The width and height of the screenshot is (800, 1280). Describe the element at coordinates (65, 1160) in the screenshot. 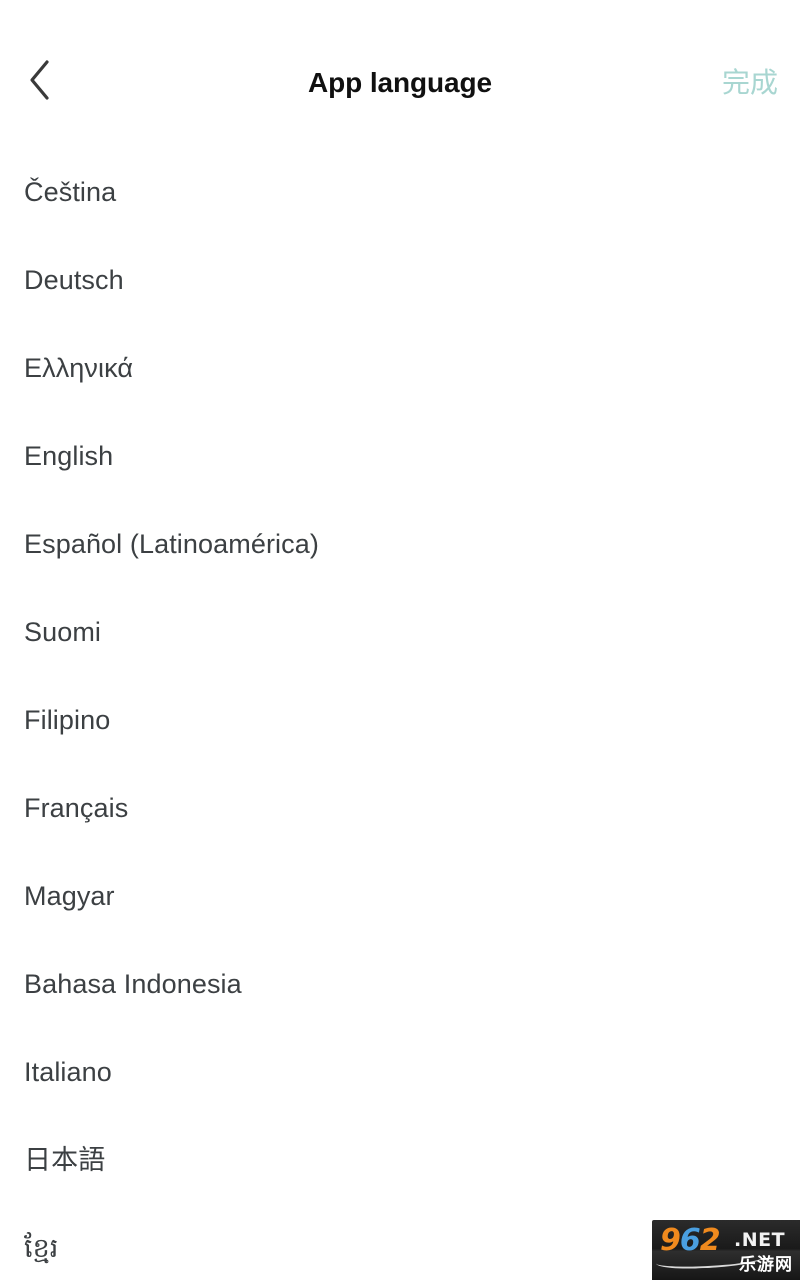

I see `language-label: 日本語` at that location.